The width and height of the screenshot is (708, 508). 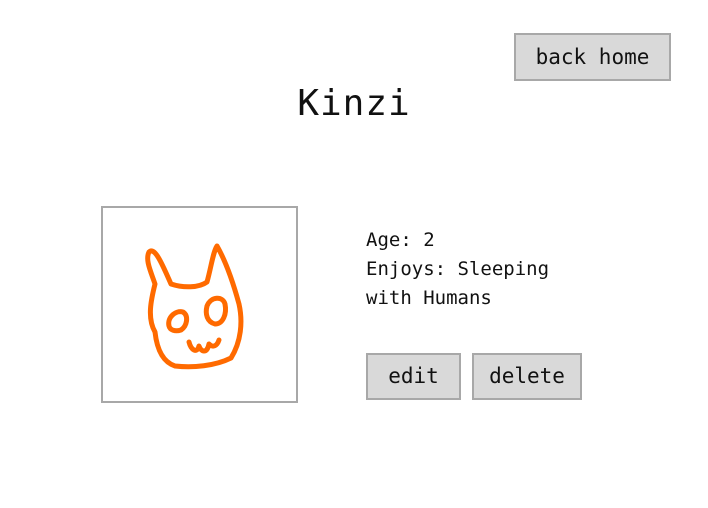 I want to click on age-value: 2, so click(x=429, y=240).